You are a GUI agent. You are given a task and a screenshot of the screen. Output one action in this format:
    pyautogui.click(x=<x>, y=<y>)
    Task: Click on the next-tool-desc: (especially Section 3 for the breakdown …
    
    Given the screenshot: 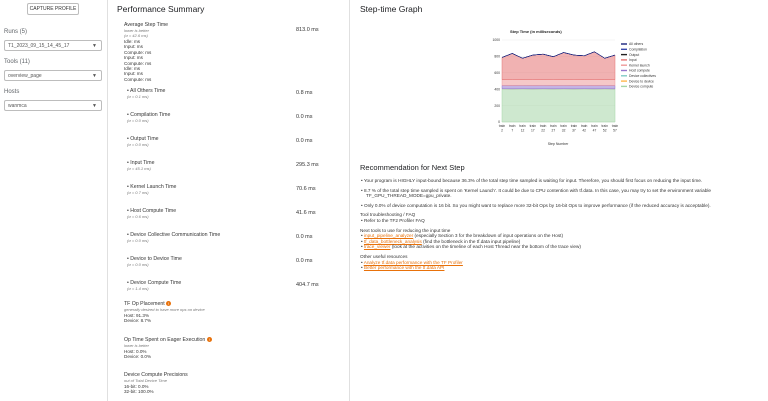 What is the action you would take?
    pyautogui.click(x=488, y=236)
    